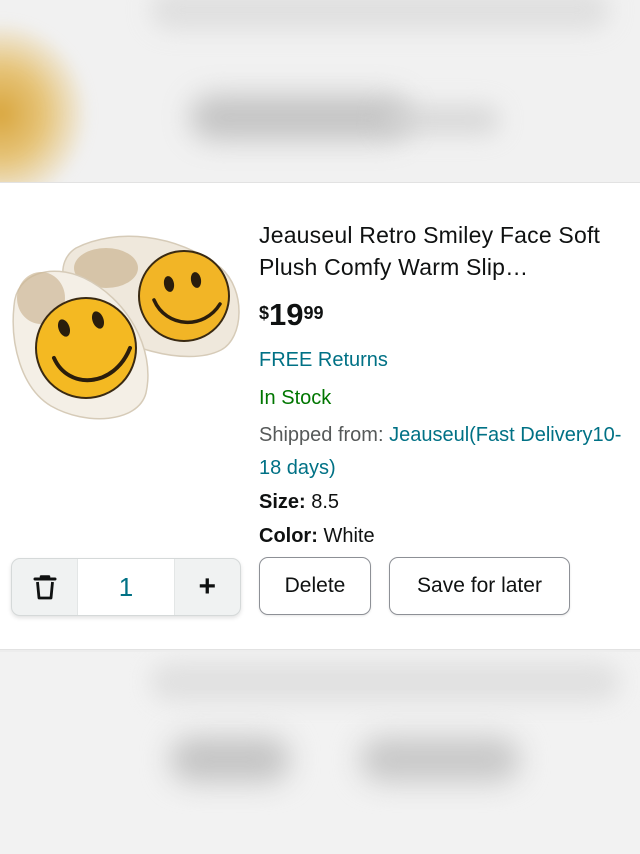 The width and height of the screenshot is (640, 854). I want to click on blurred-product-glow, so click(45, 101).